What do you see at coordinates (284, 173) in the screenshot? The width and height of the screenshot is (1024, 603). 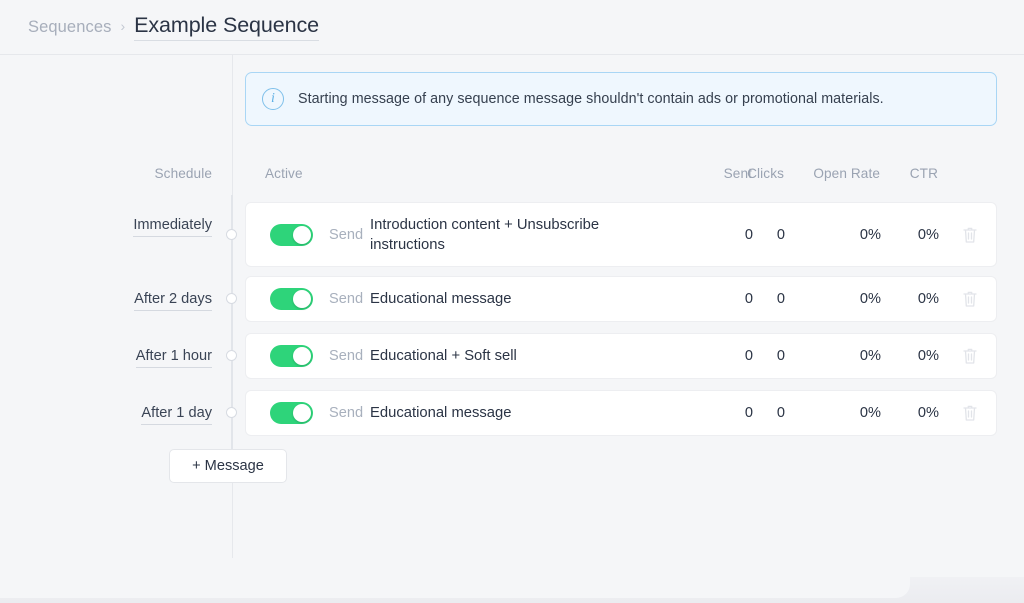 I see `column-header-active: Active` at bounding box center [284, 173].